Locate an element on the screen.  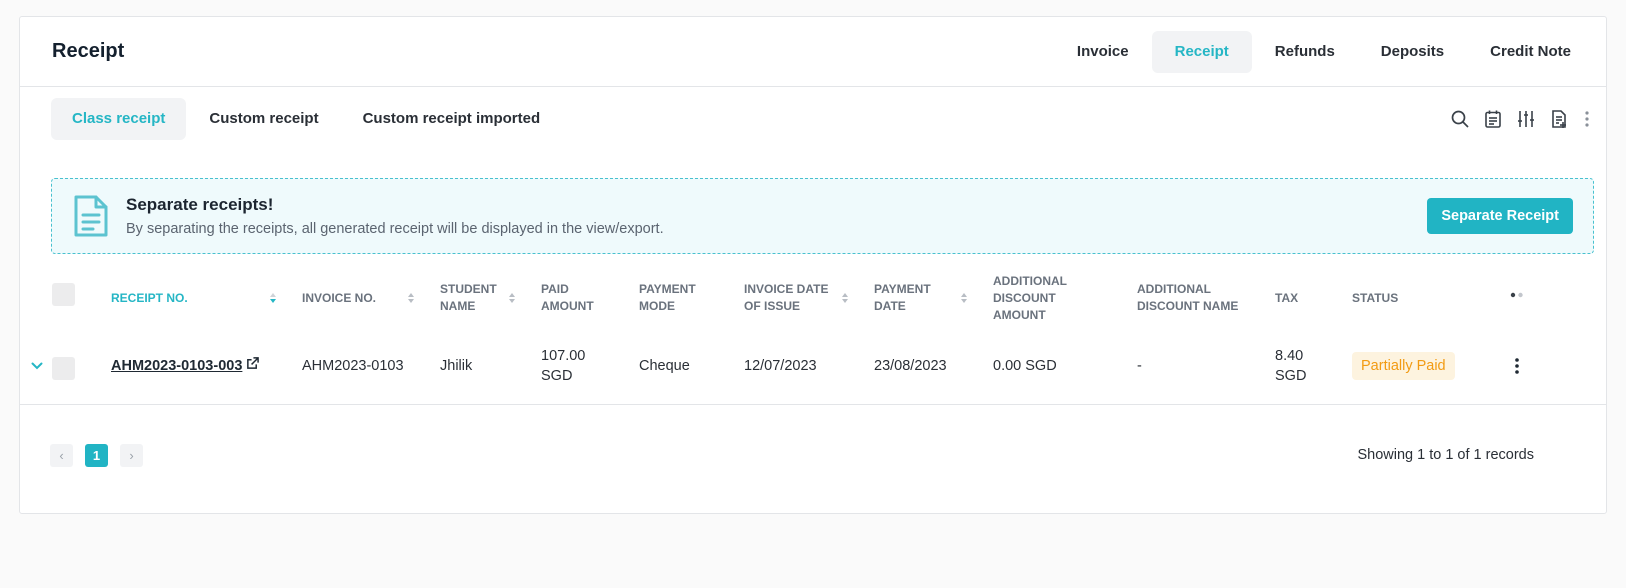
export-document-icon is located at coordinates (1559, 119).